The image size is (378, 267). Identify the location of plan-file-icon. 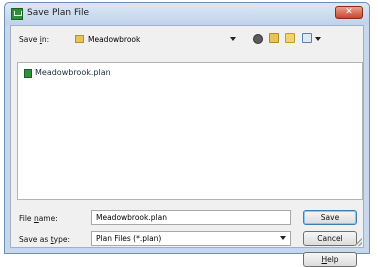
(28, 73).